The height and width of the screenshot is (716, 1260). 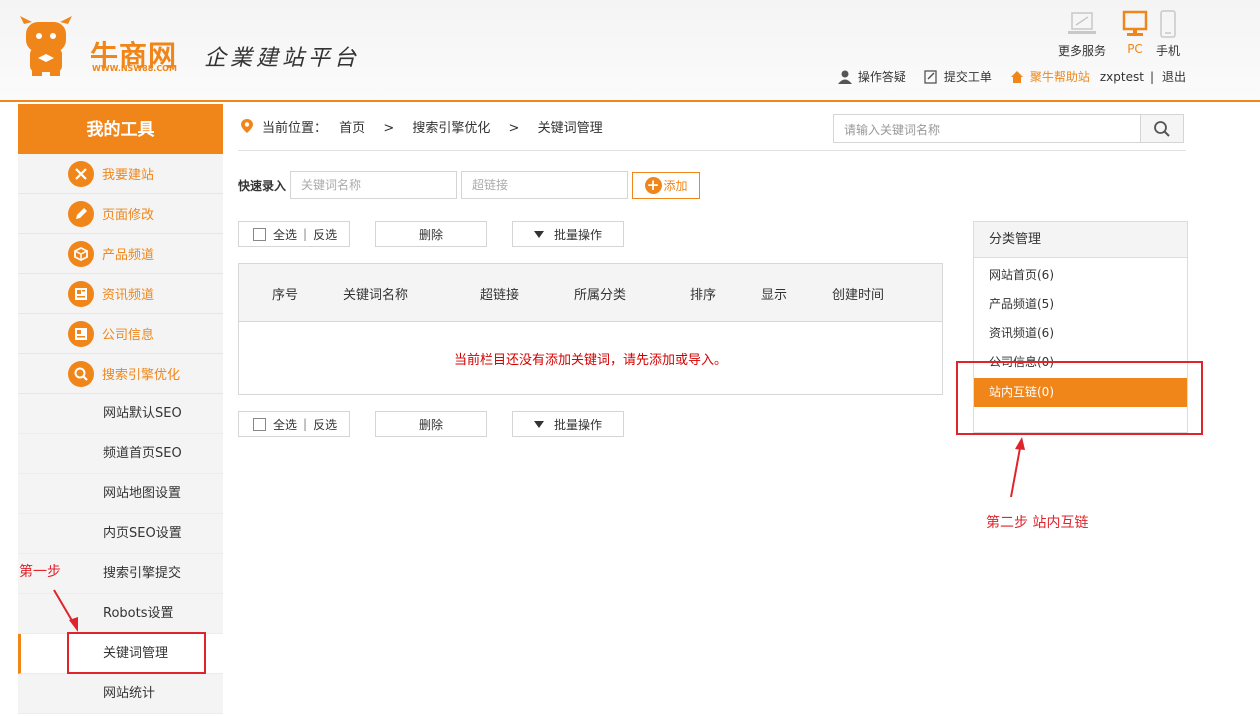 I want to click on step1-arrow-icon, so click(x=65, y=610).